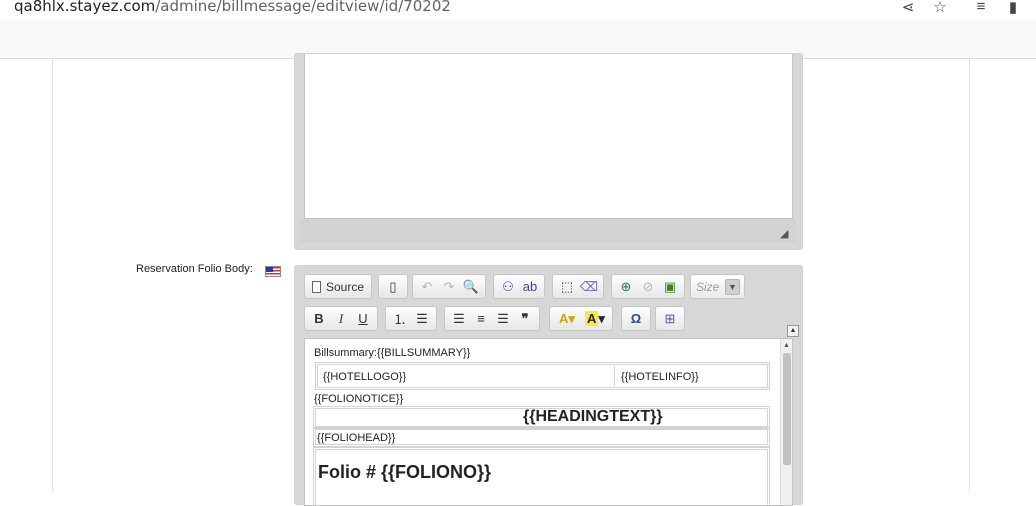 The width and height of the screenshot is (1036, 506). I want to click on replace-button: ab, so click(530, 287).